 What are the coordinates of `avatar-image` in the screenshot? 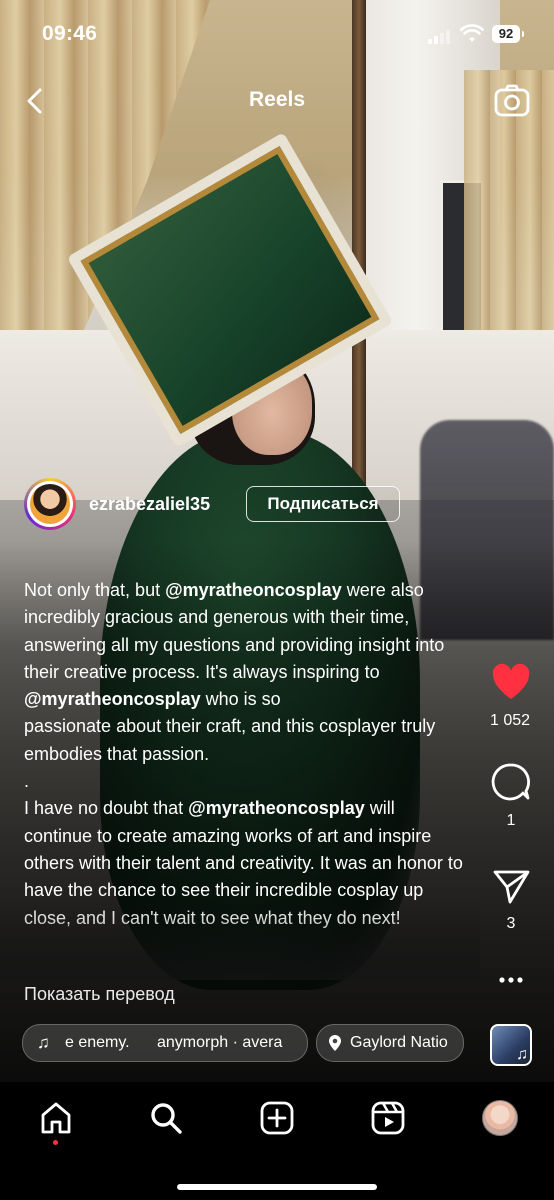 It's located at (50, 504).